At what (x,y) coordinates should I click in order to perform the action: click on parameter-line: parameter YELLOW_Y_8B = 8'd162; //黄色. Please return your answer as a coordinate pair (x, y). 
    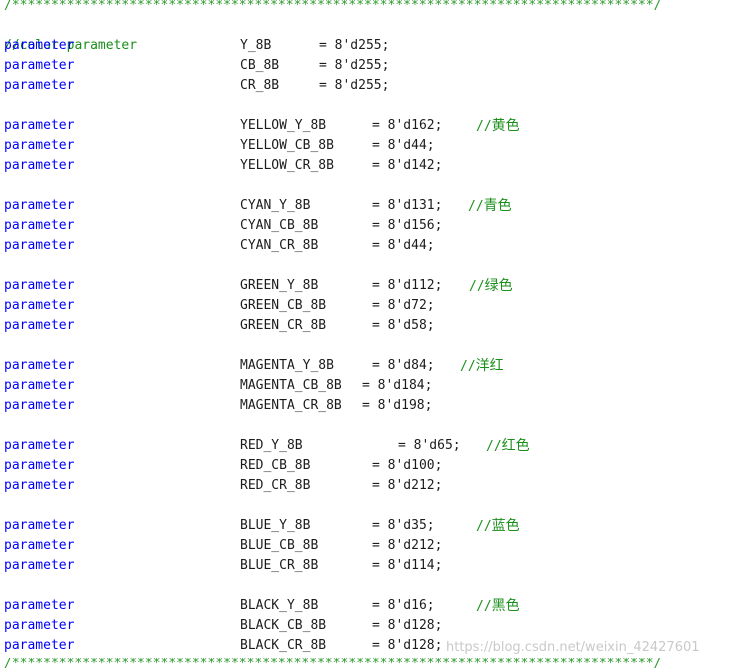
    Looking at the image, I should click on (365, 126).